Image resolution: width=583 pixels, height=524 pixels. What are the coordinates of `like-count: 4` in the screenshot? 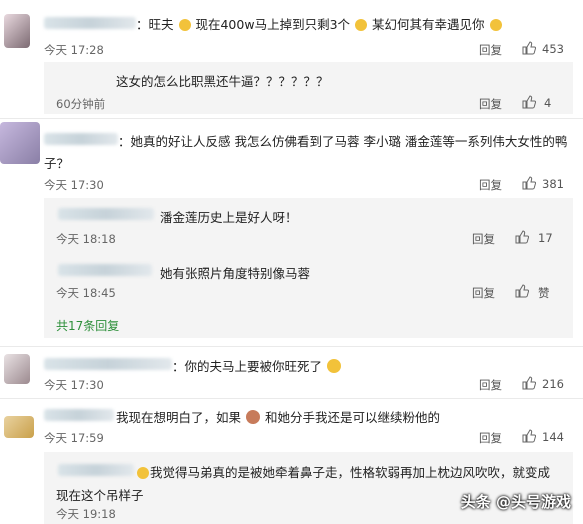 It's located at (548, 103).